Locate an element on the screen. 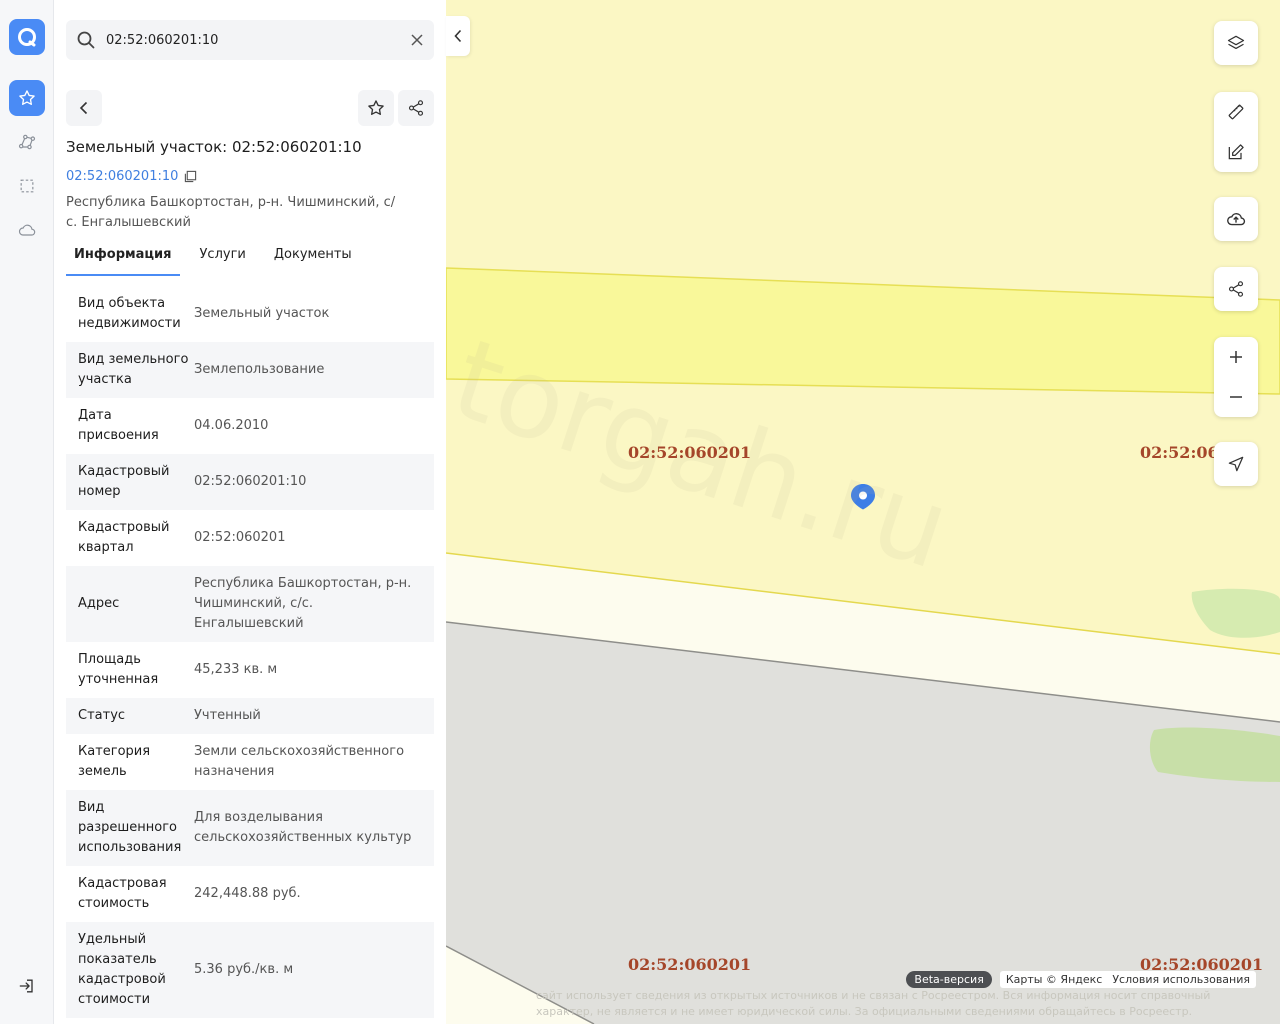  left-rail is located at coordinates (27, 512).